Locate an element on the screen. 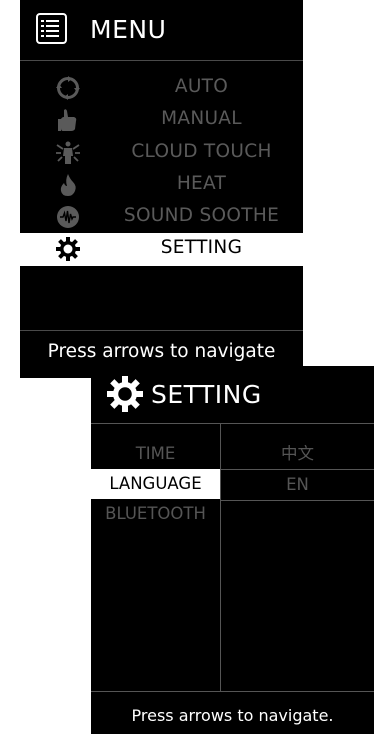 The width and height of the screenshot is (388, 734). menu-title: MENU is located at coordinates (128, 29).